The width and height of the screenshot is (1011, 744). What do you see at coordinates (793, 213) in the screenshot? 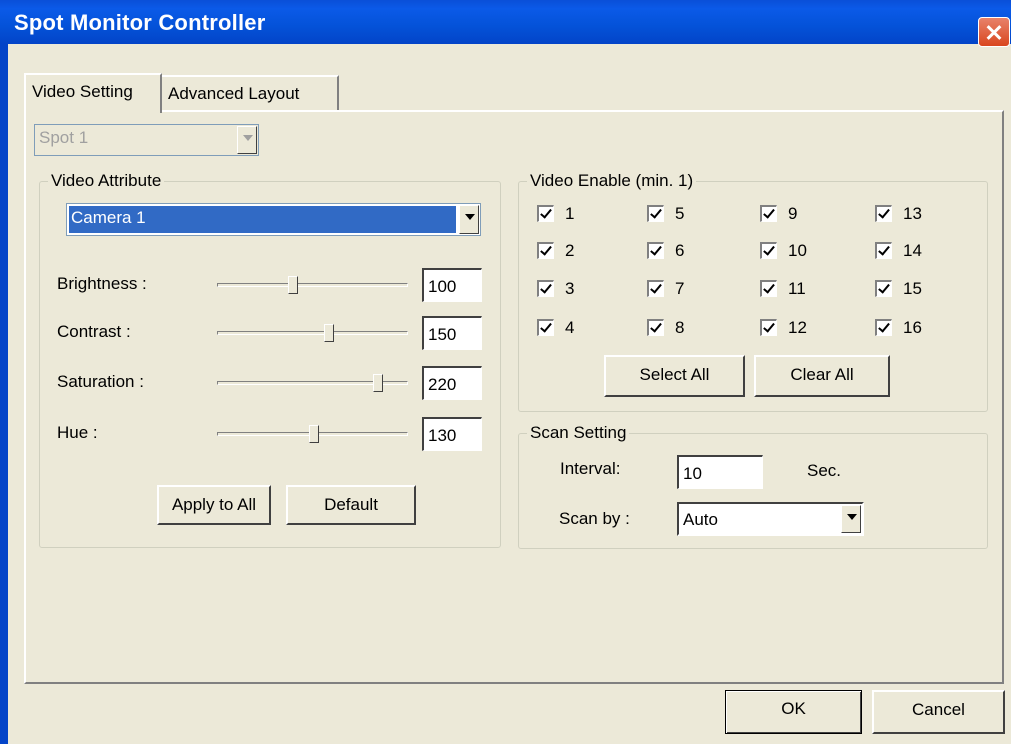
I see `channel-label: 9` at bounding box center [793, 213].